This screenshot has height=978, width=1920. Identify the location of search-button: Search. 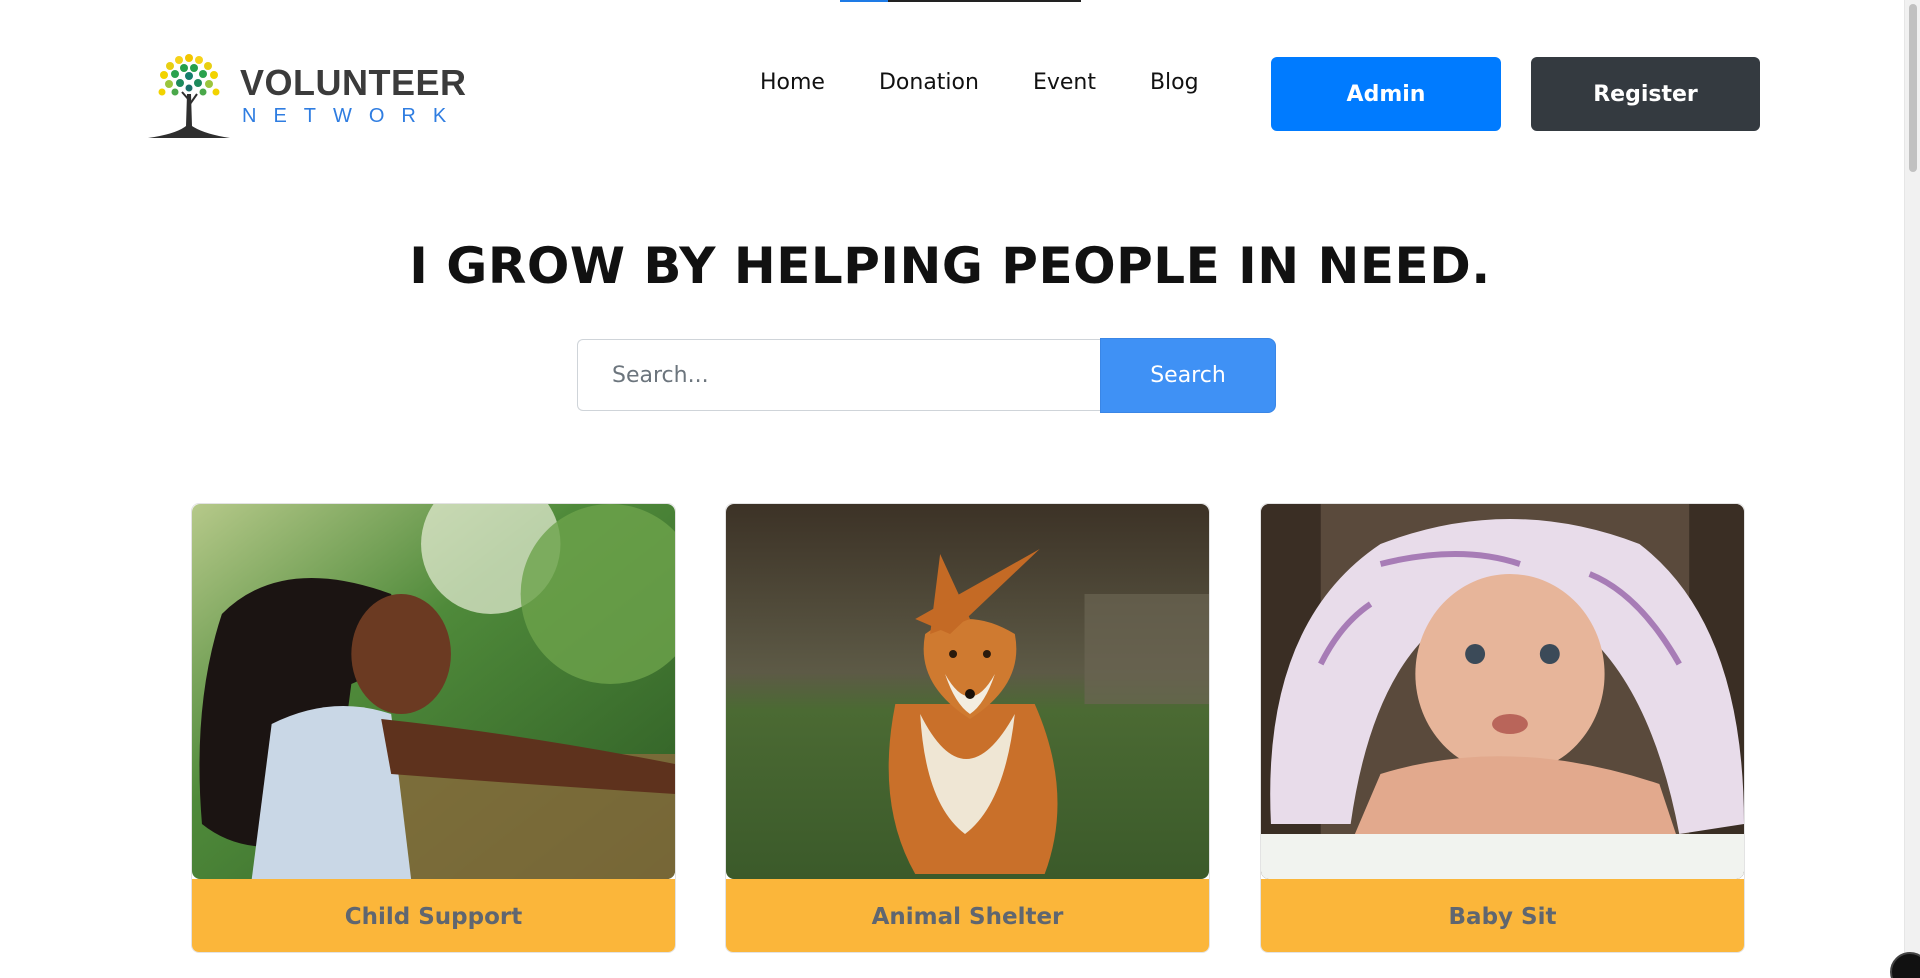
(1188, 375).